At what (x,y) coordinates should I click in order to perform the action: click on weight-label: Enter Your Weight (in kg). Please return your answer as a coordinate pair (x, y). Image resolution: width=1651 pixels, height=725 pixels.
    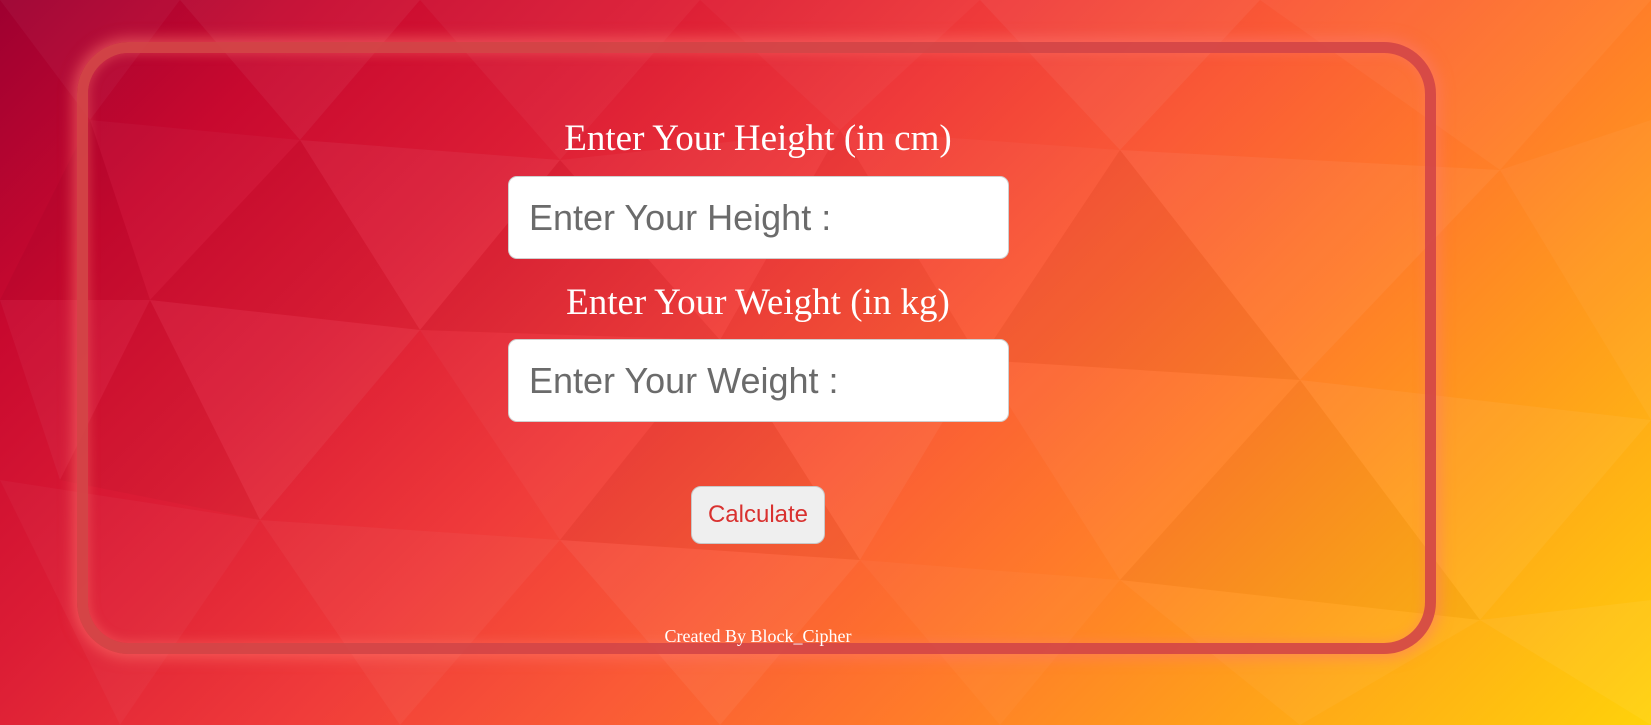
    Looking at the image, I should click on (758, 302).